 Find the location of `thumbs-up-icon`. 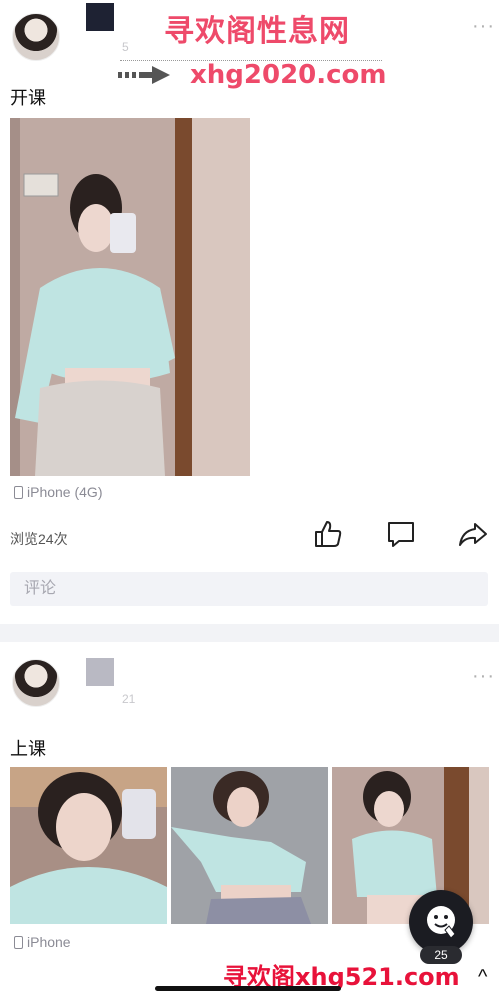

thumbs-up-icon is located at coordinates (328, 534).